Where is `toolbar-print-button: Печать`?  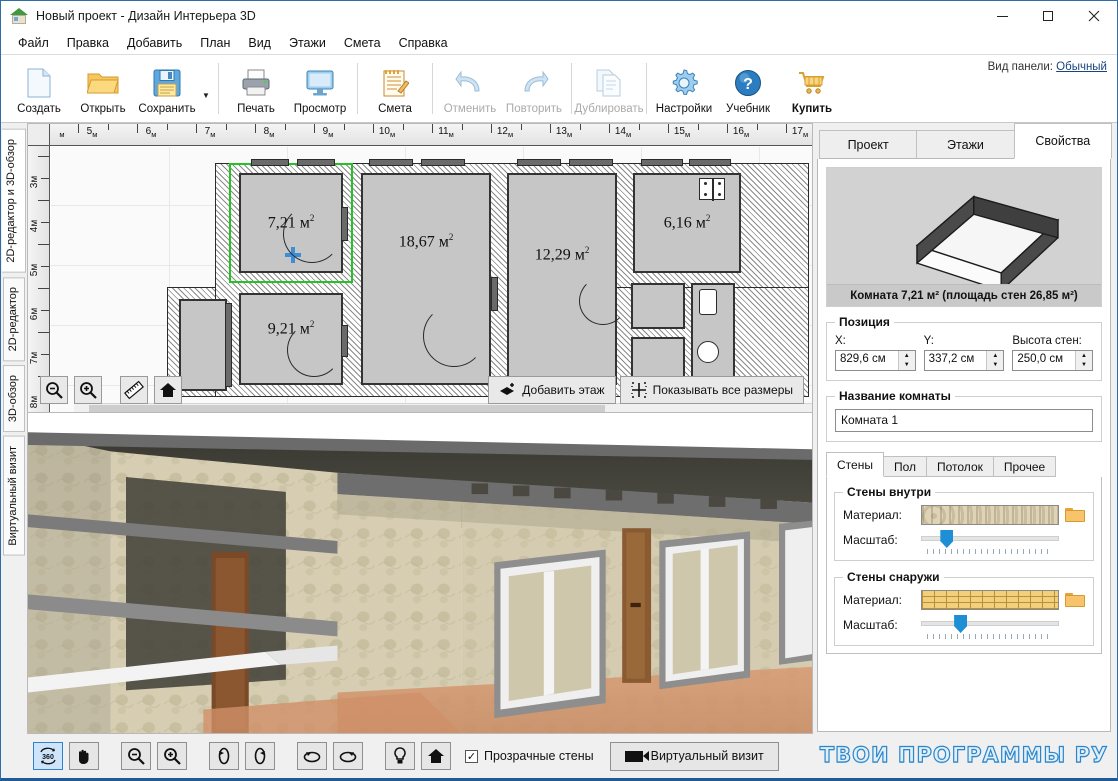
toolbar-print-button: Печать is located at coordinates (256, 88).